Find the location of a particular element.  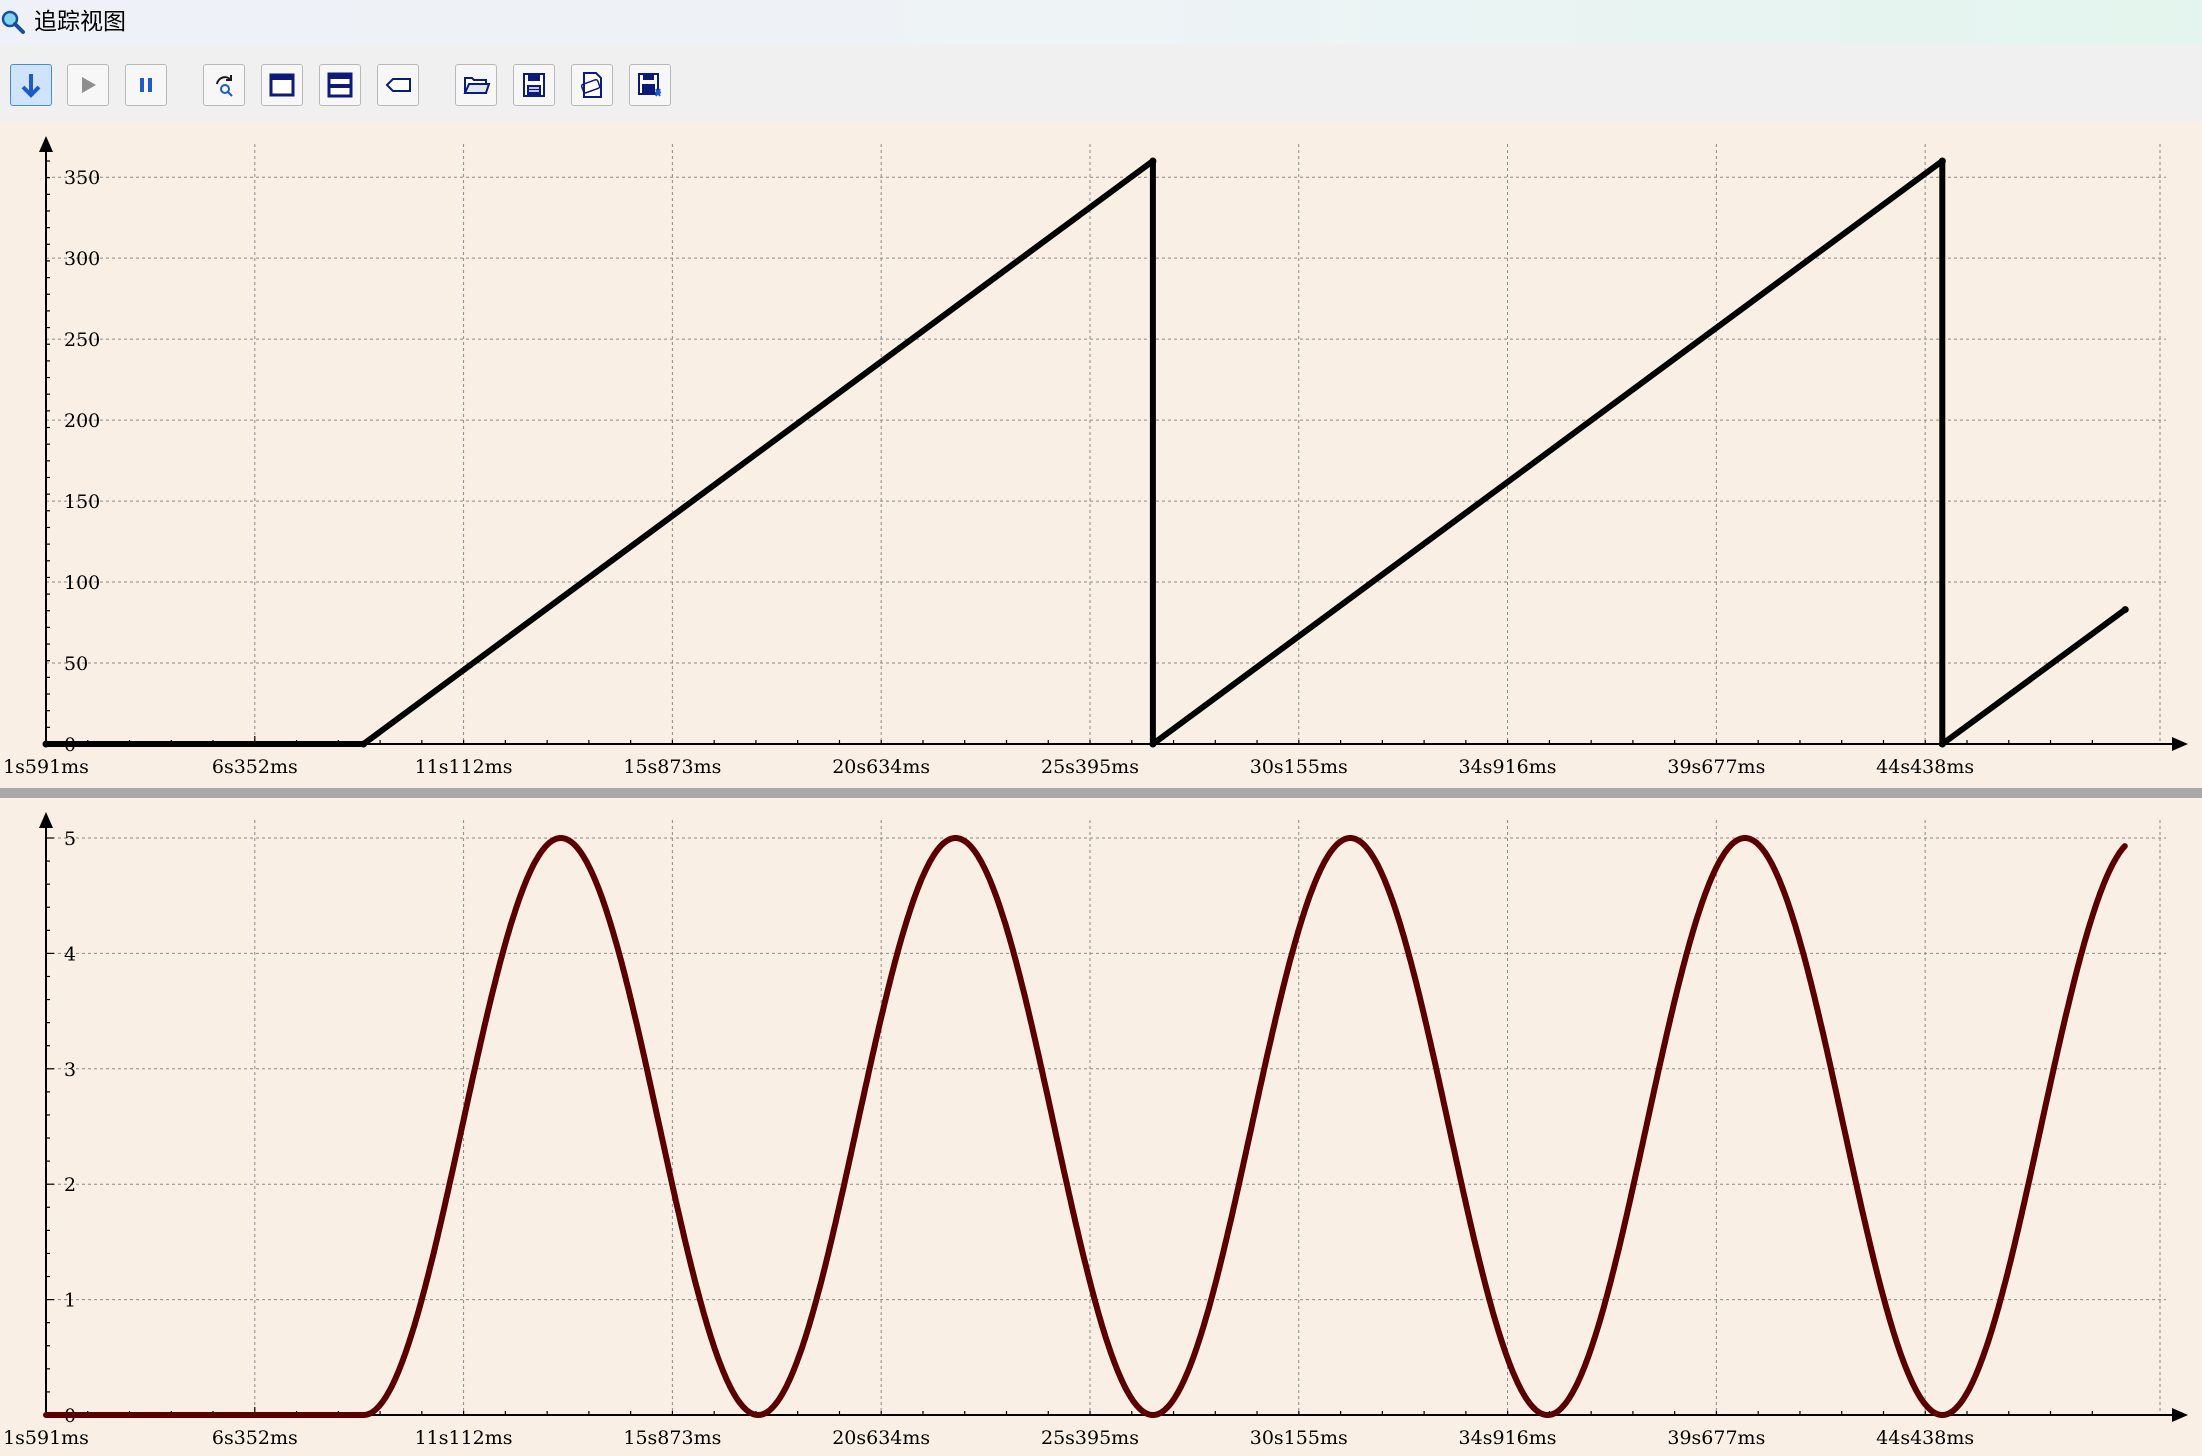

export-csv-button is located at coordinates (592, 85).